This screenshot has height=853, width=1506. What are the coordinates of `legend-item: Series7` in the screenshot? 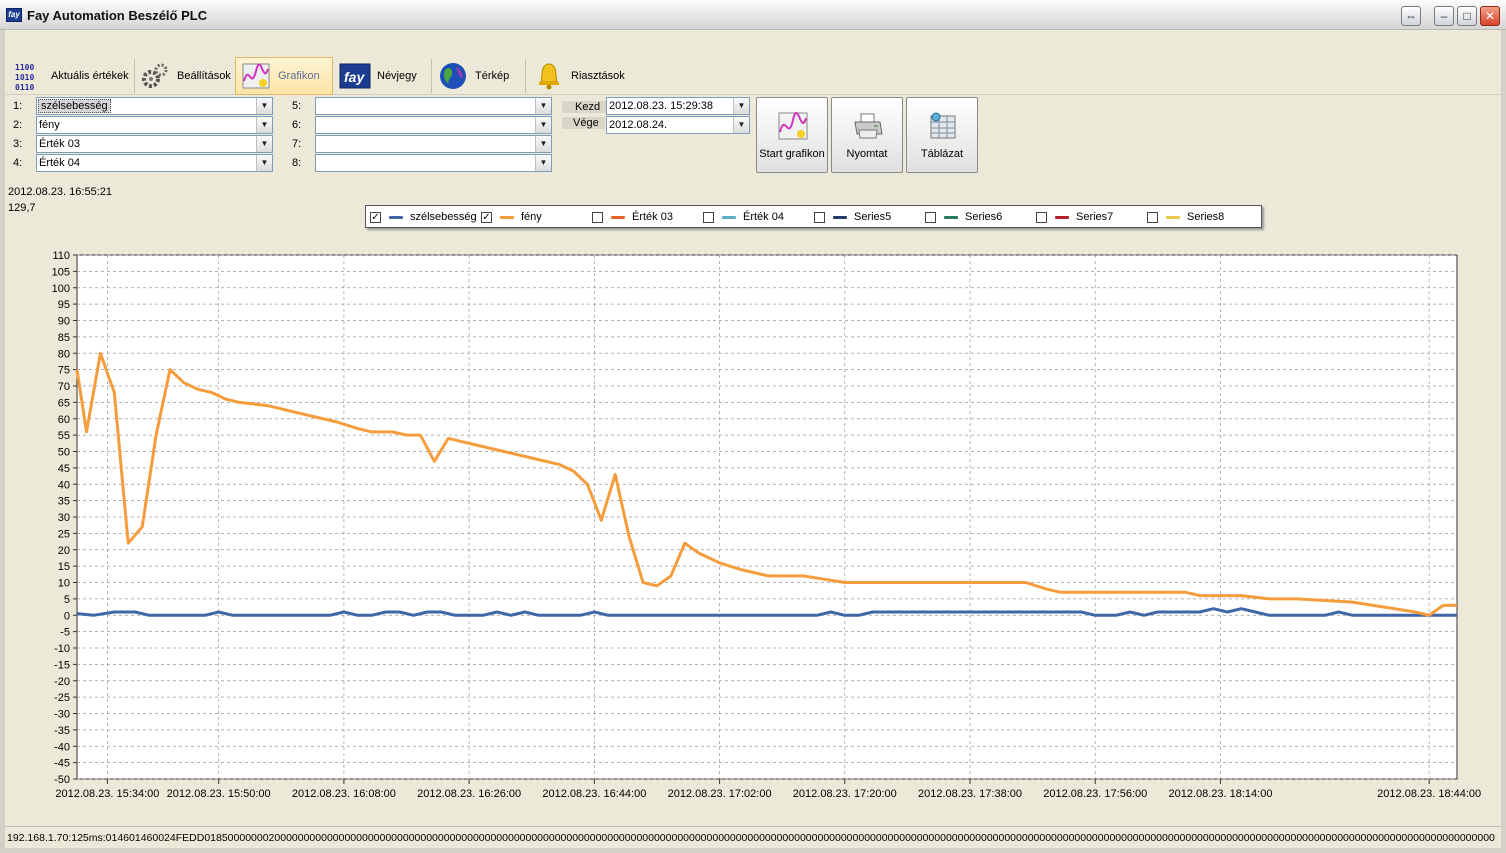 It's located at (1074, 217).